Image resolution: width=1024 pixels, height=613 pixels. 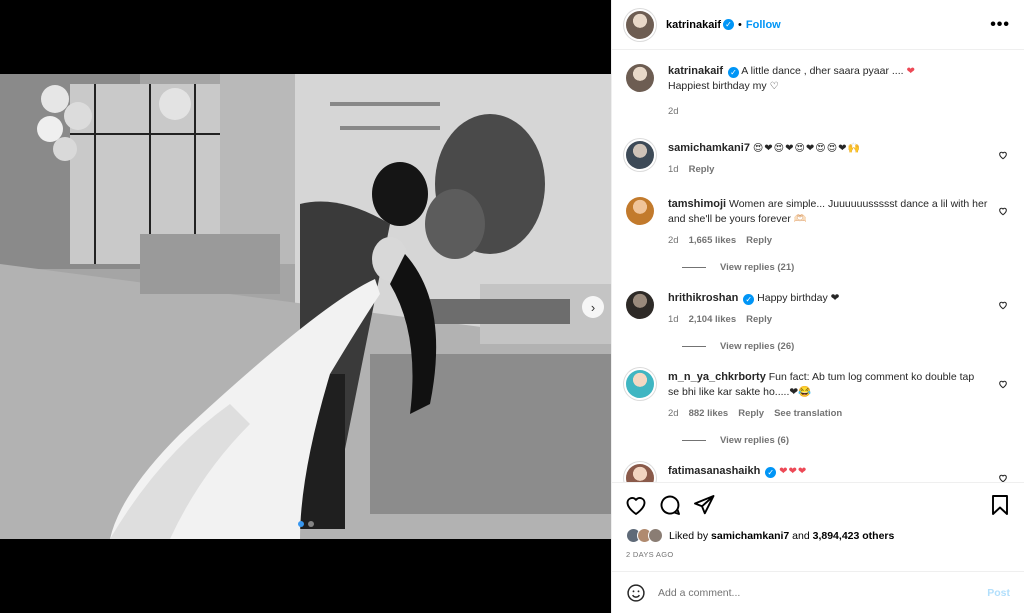 What do you see at coordinates (709, 148) in the screenshot?
I see `comment-username: samichamkani7` at bounding box center [709, 148].